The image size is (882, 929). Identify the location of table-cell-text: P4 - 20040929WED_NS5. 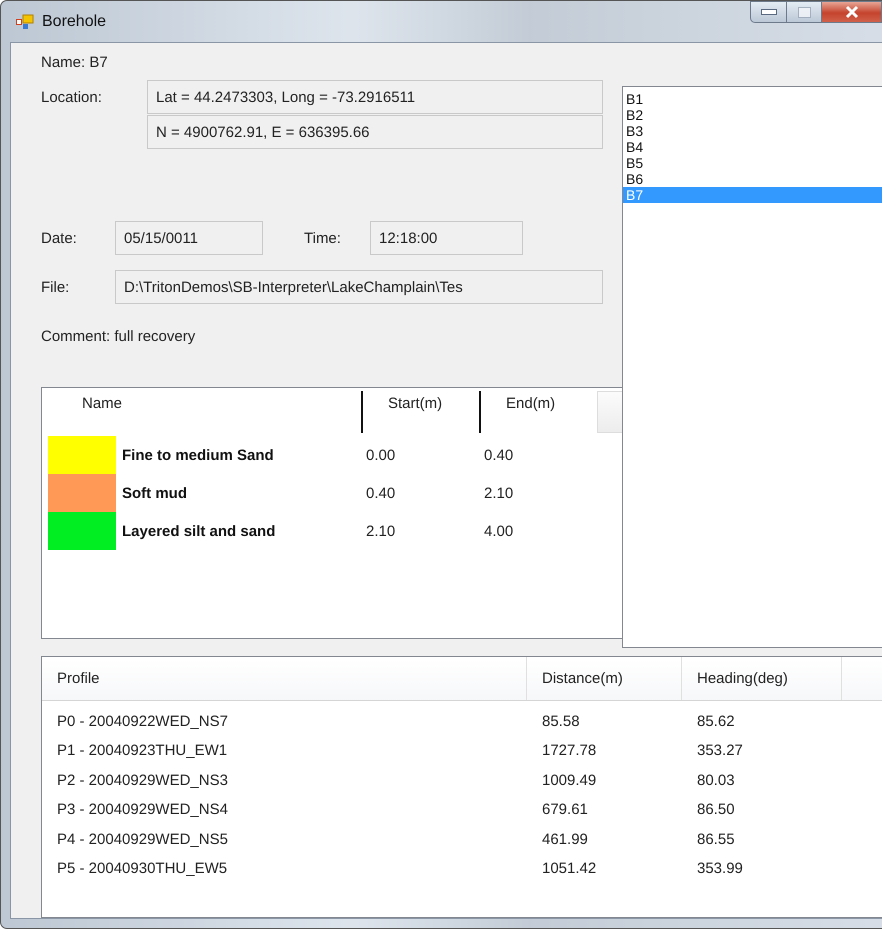
(142, 839).